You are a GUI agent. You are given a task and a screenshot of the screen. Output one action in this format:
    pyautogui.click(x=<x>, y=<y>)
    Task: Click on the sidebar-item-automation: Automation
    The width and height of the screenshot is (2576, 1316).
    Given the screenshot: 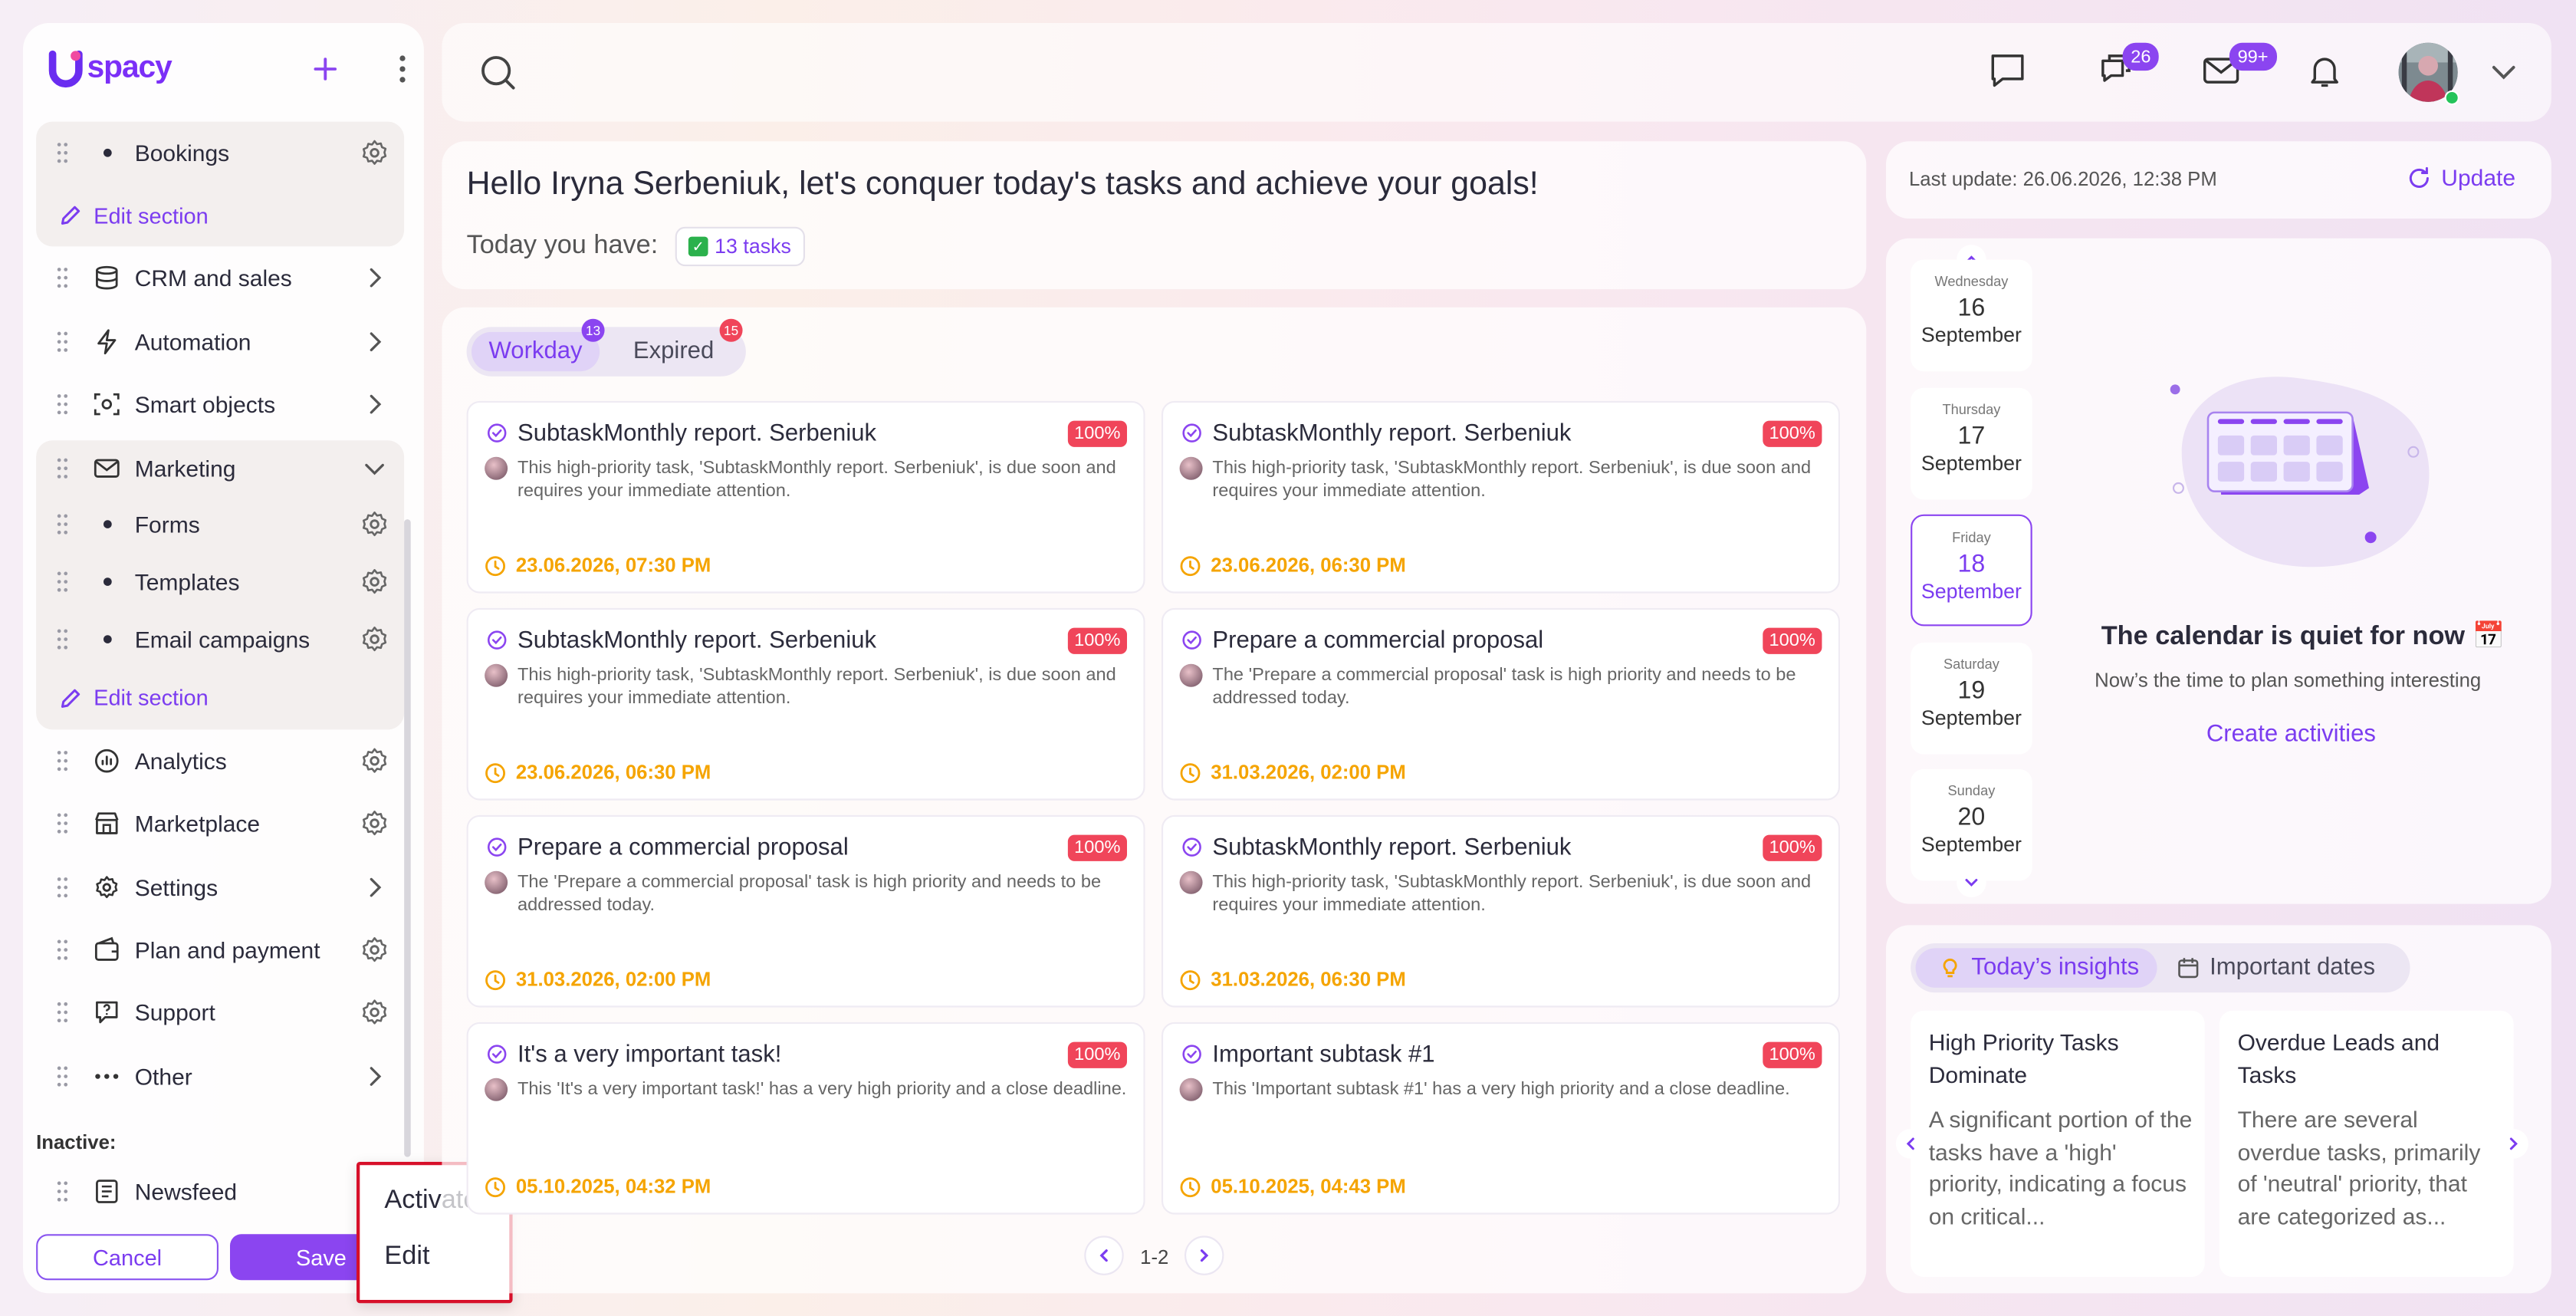 What is the action you would take?
    pyautogui.click(x=220, y=341)
    